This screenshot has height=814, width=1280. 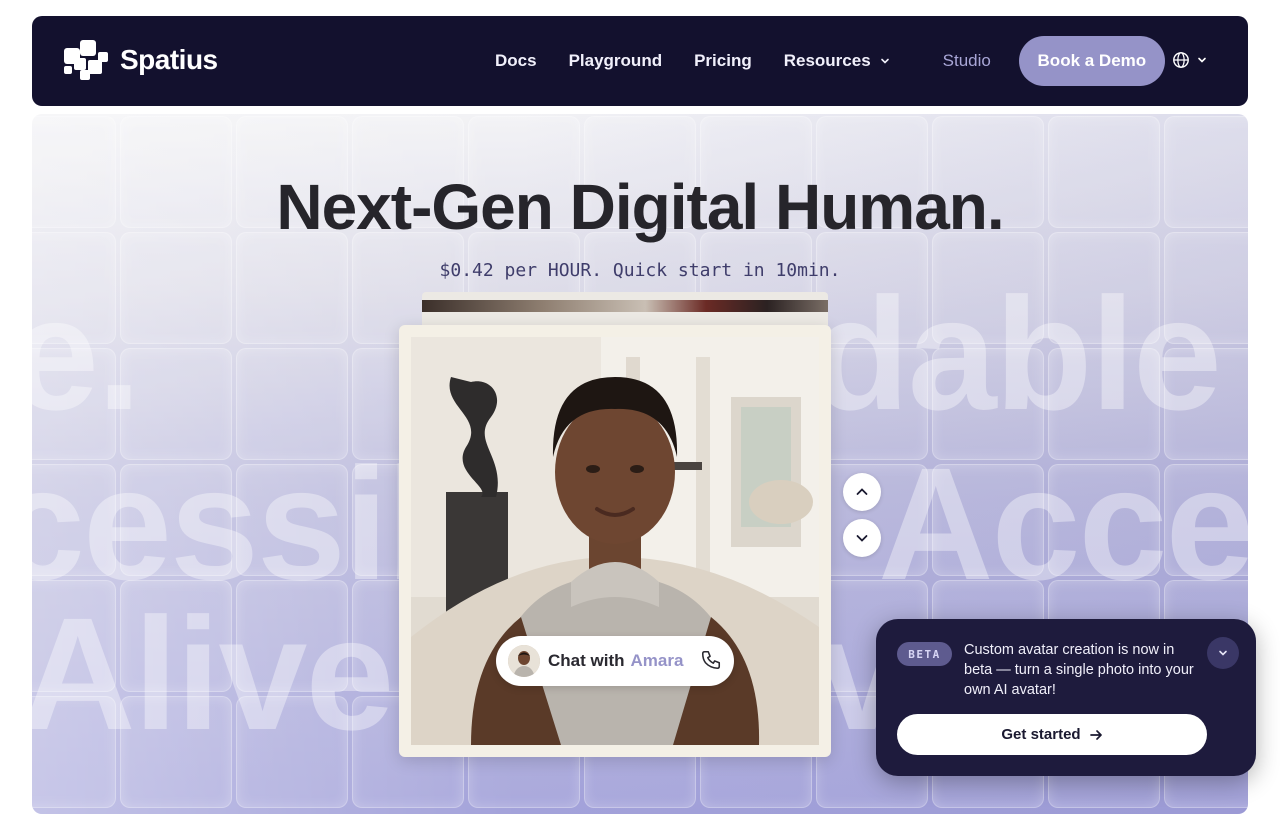 What do you see at coordinates (616, 61) in the screenshot?
I see `nav-playground: Playground` at bounding box center [616, 61].